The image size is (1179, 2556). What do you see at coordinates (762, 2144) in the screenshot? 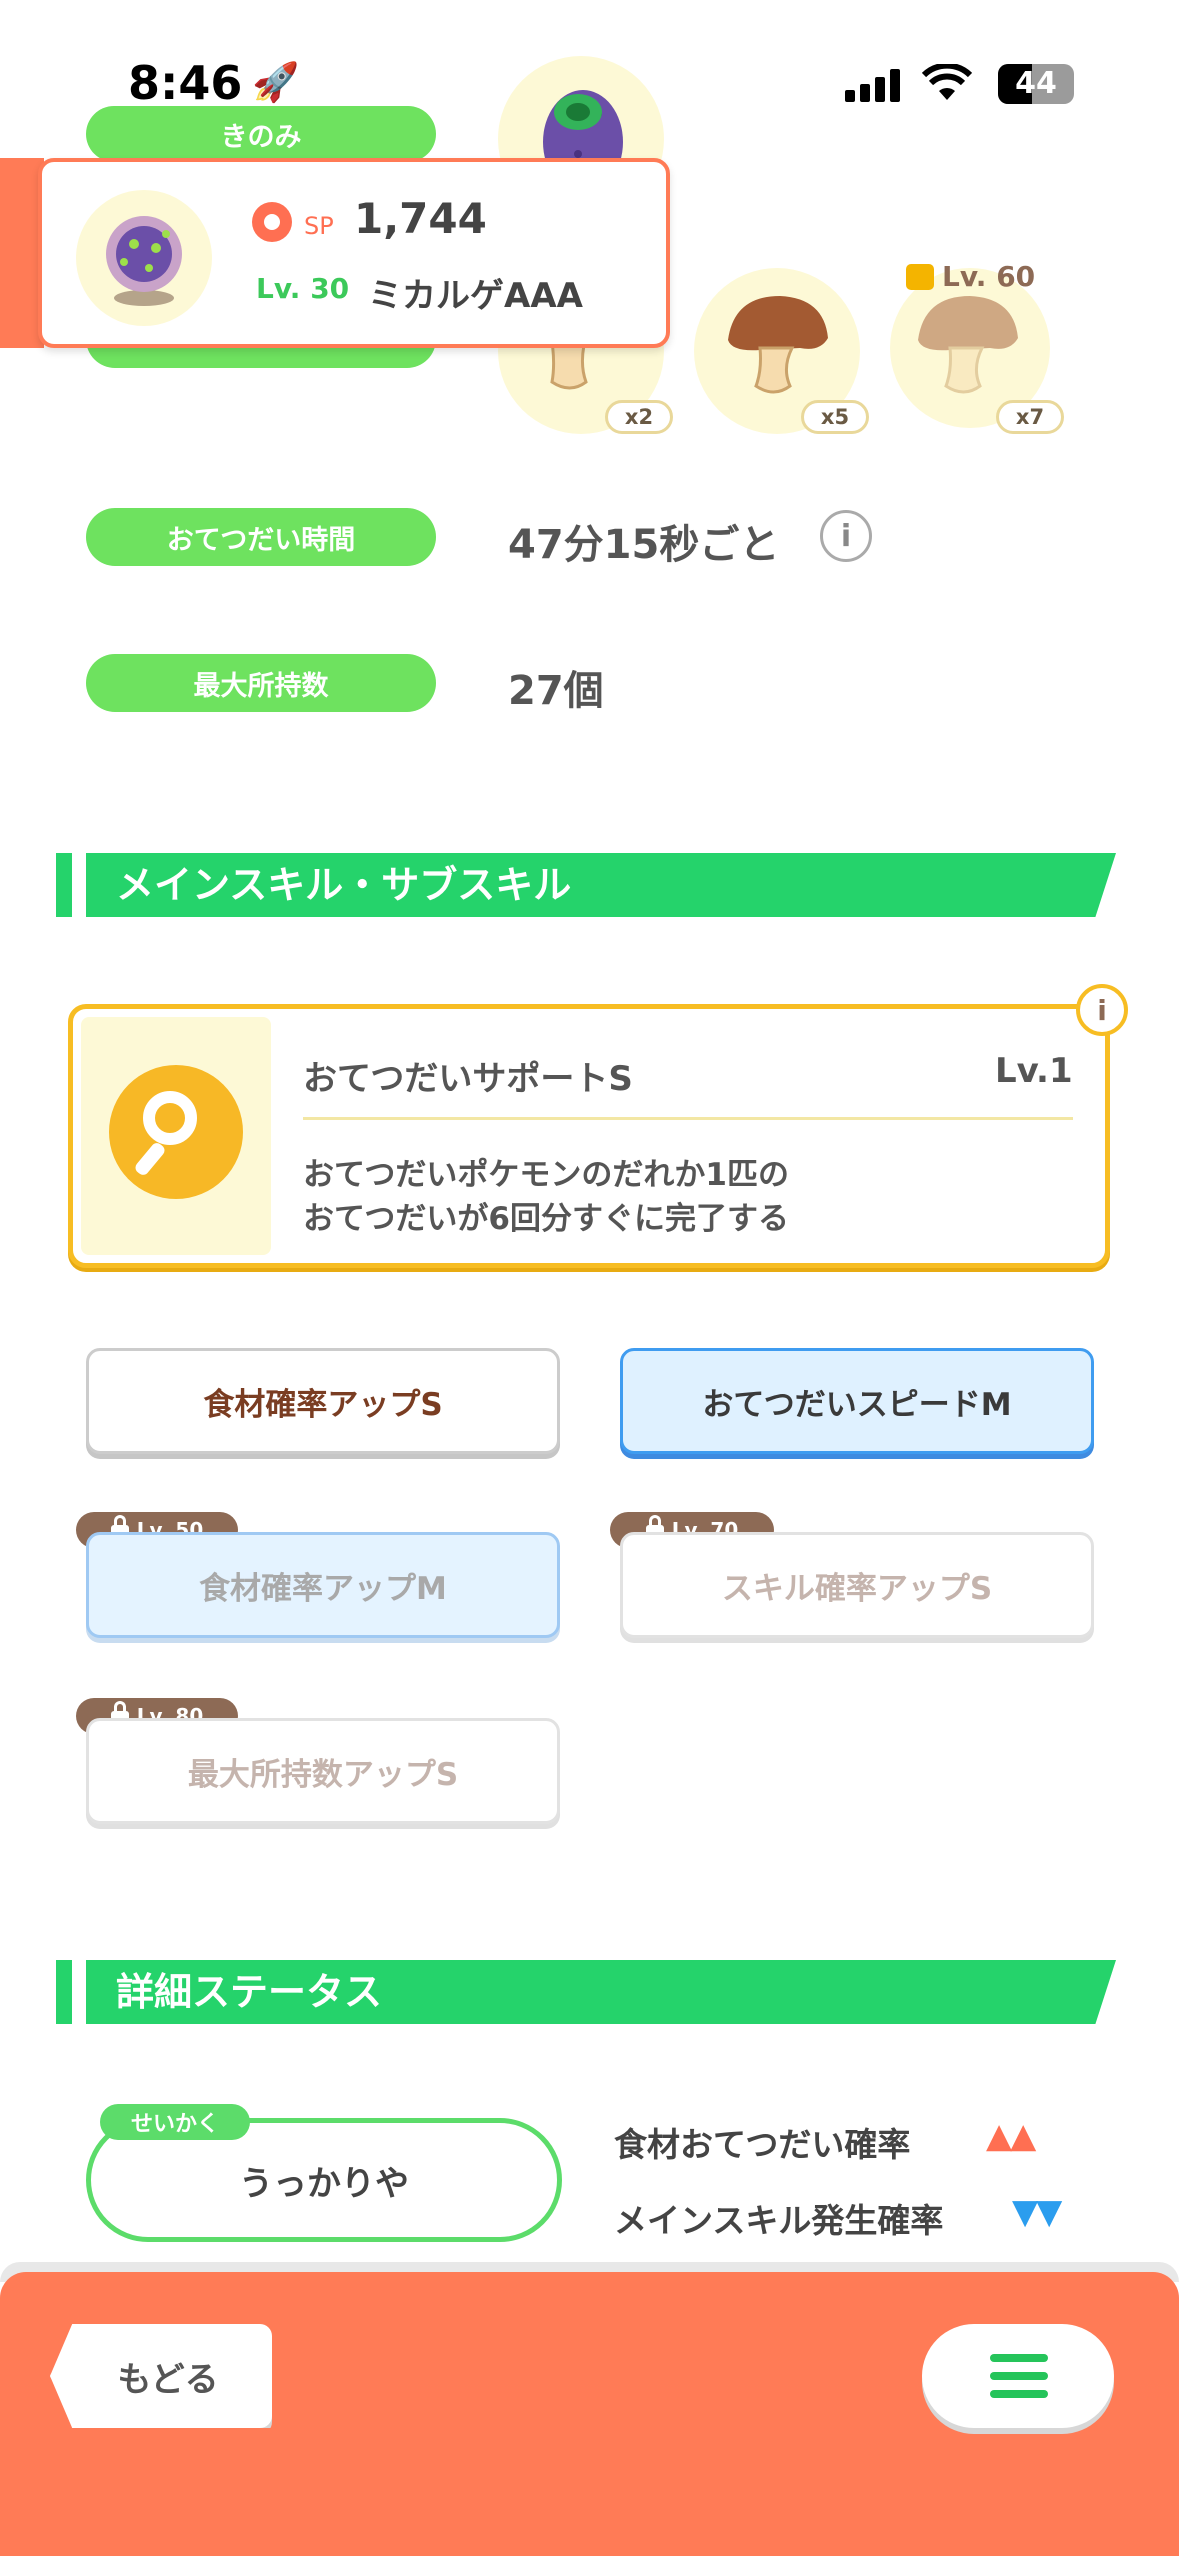
I see `effect-label-1: 食材おてつだい確率` at bounding box center [762, 2144].